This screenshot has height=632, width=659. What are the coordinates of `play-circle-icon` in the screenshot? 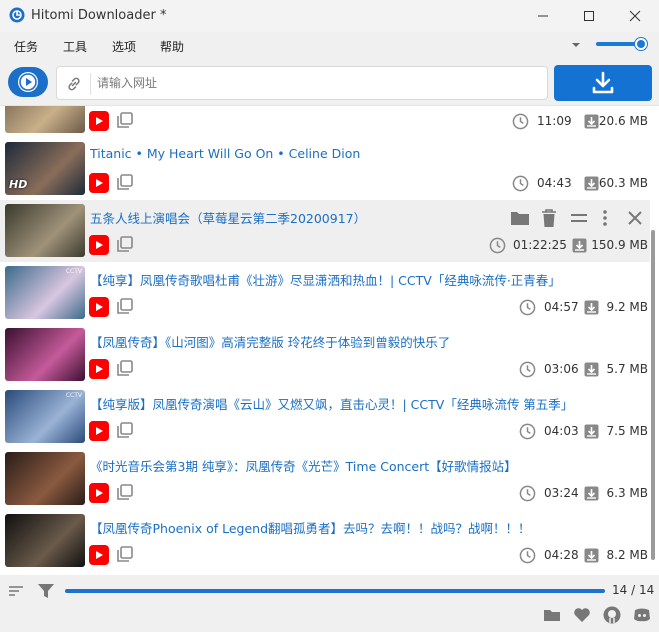 It's located at (28, 82).